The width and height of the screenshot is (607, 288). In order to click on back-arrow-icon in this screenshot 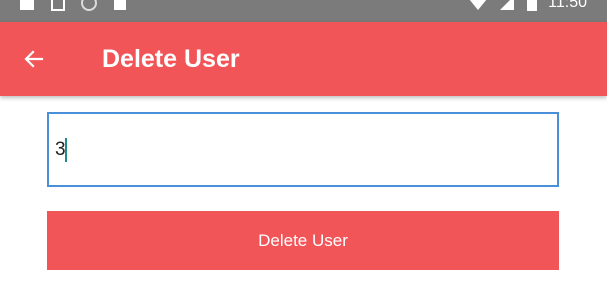, I will do `click(34, 59)`.